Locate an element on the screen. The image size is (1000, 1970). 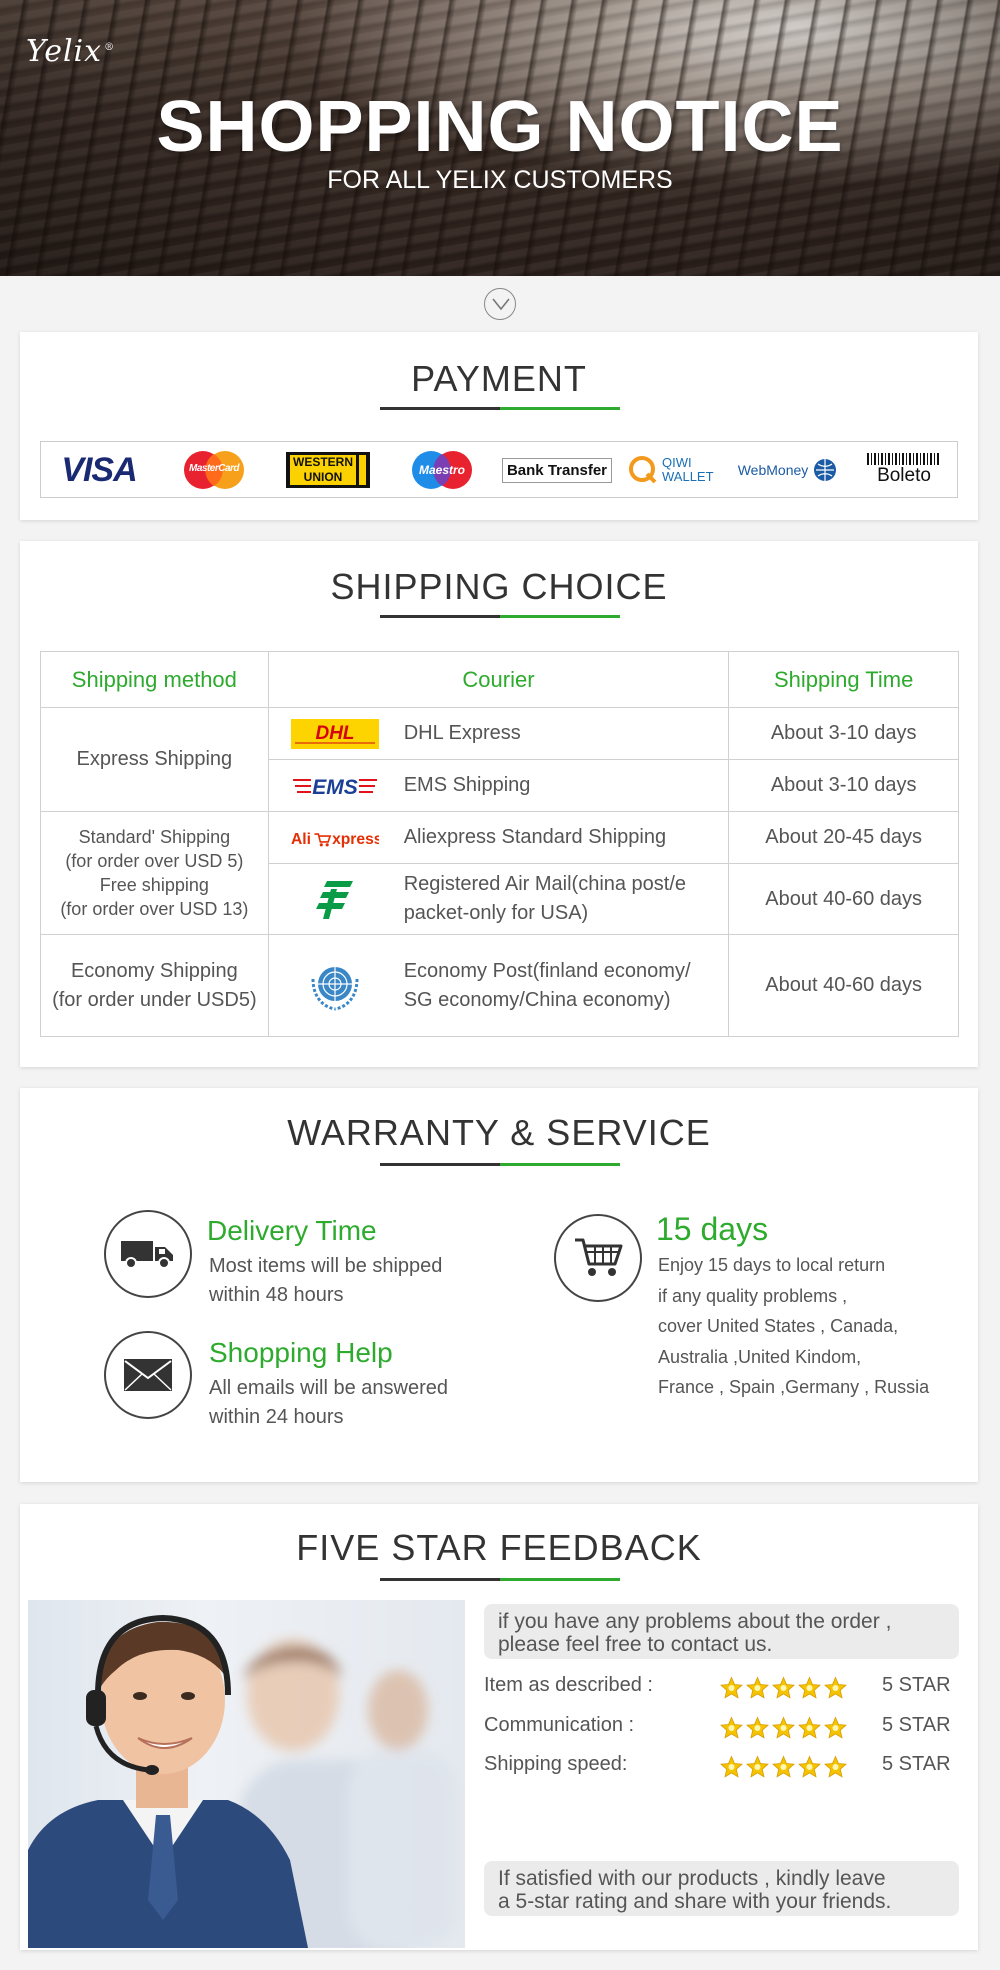
shipping-title: SHIPPING CHOICE is located at coordinates (499, 586).